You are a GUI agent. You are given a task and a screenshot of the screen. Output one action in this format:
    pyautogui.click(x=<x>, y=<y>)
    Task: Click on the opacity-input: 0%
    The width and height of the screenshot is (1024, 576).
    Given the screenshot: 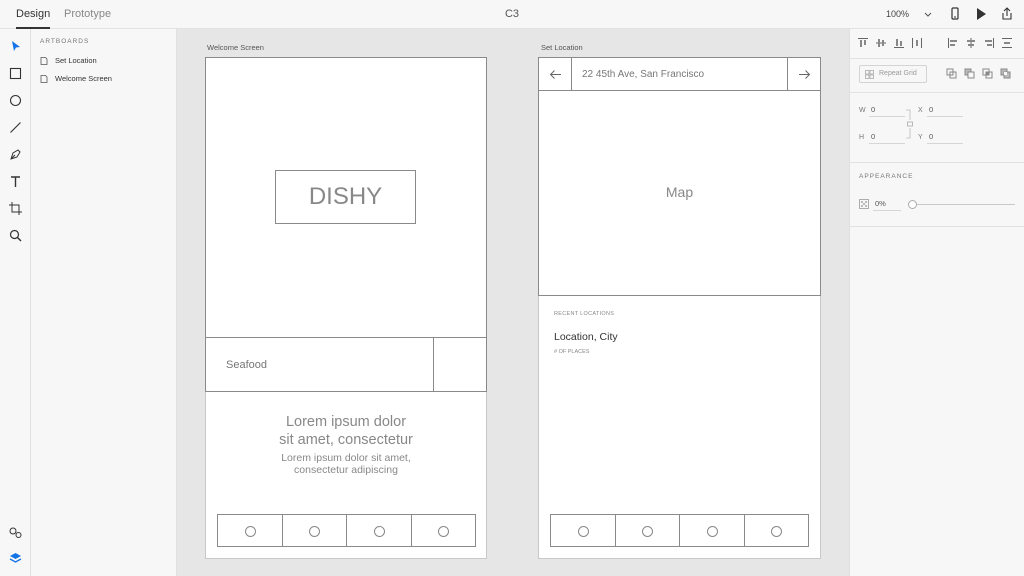 What is the action you would take?
    pyautogui.click(x=887, y=205)
    